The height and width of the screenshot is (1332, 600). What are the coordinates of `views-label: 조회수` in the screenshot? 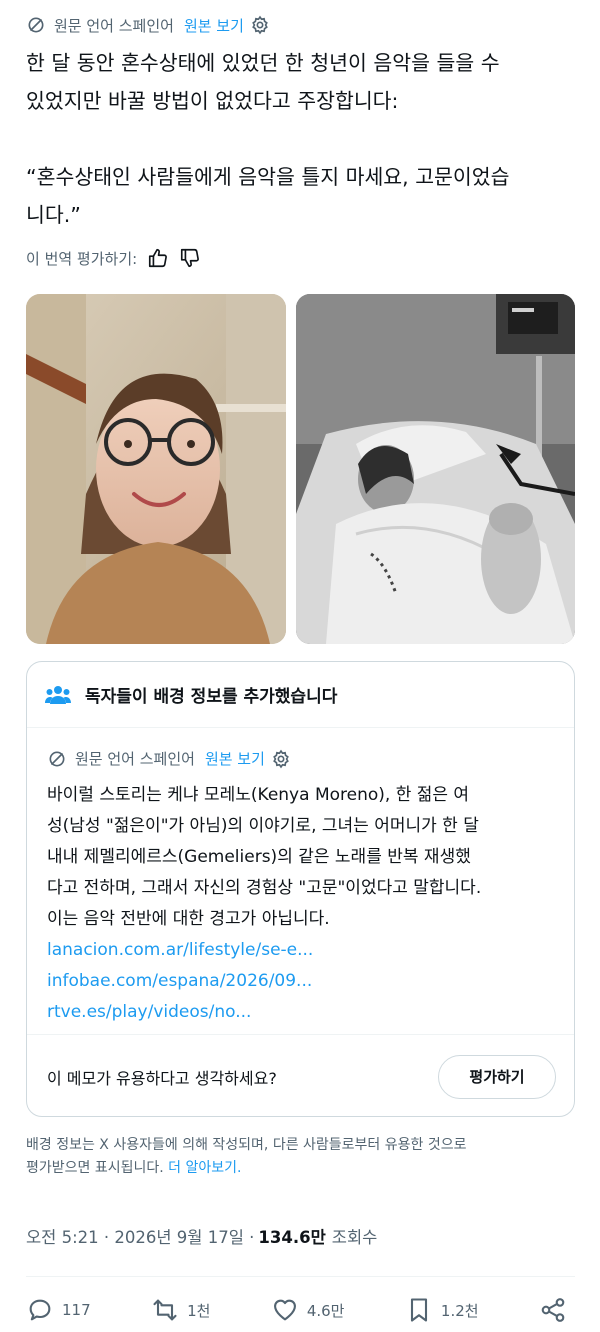 It's located at (354, 1237).